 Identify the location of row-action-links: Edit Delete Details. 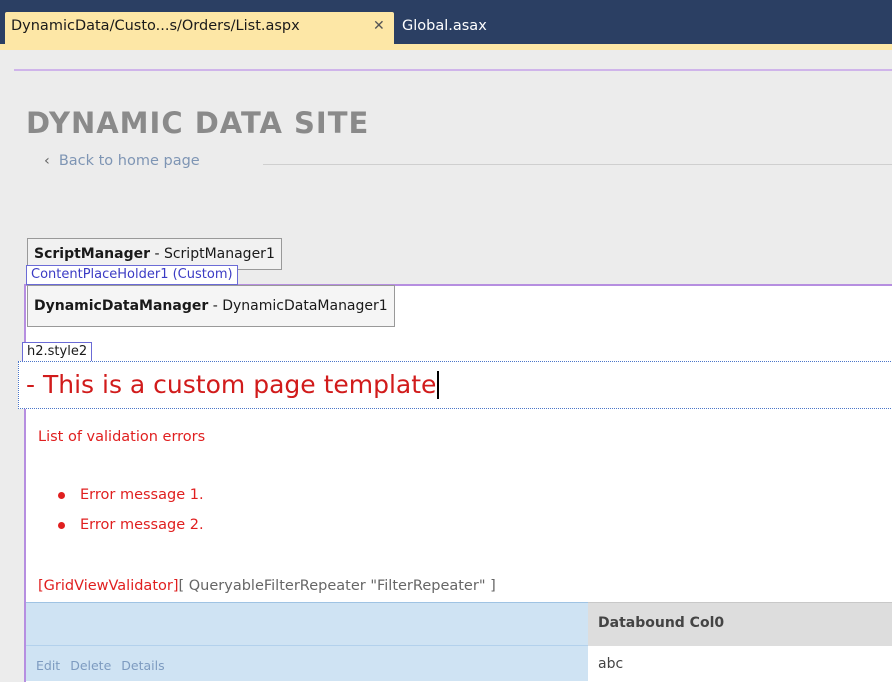
(103, 665).